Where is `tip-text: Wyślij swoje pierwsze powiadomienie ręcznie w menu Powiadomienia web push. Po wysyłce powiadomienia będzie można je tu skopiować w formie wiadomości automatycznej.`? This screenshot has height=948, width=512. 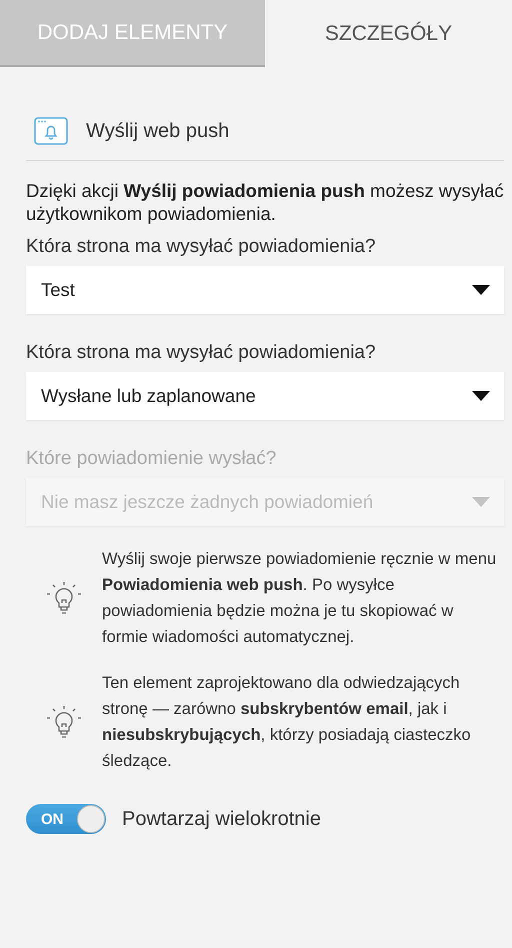 tip-text: Wyślij swoje pierwsze powiadomienie ręcznie w menu Powiadomienia web push. Po wysyłce powiadomienia będzie można je tu skopiować w formie wiadomości automatycznej. is located at coordinates (299, 598).